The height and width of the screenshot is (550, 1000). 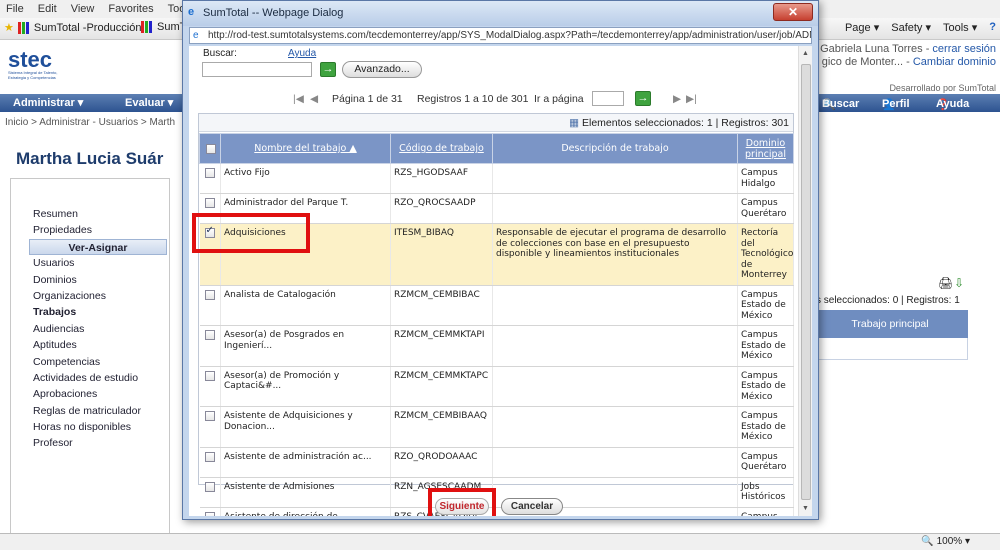 What do you see at coordinates (500, 13) in the screenshot?
I see `dialog-titlebar: e SumTotal -- Webpage Dialog ✕` at bounding box center [500, 13].